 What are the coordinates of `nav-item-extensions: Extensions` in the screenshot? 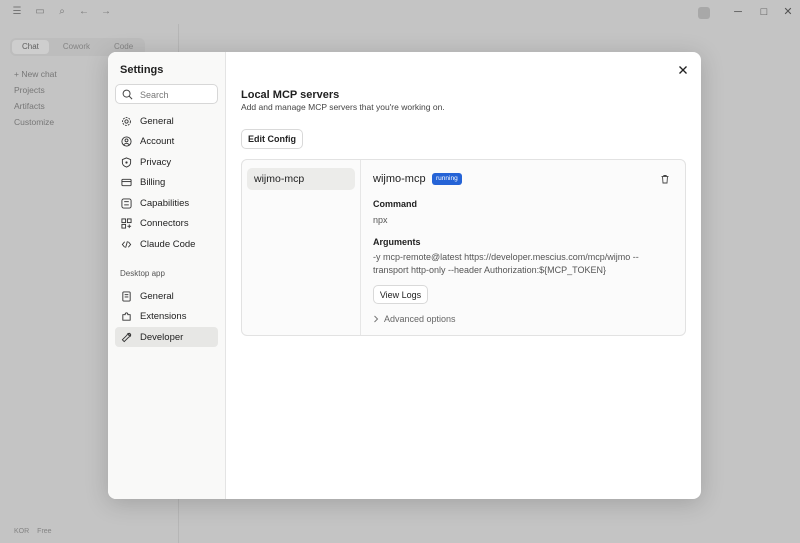 It's located at (166, 317).